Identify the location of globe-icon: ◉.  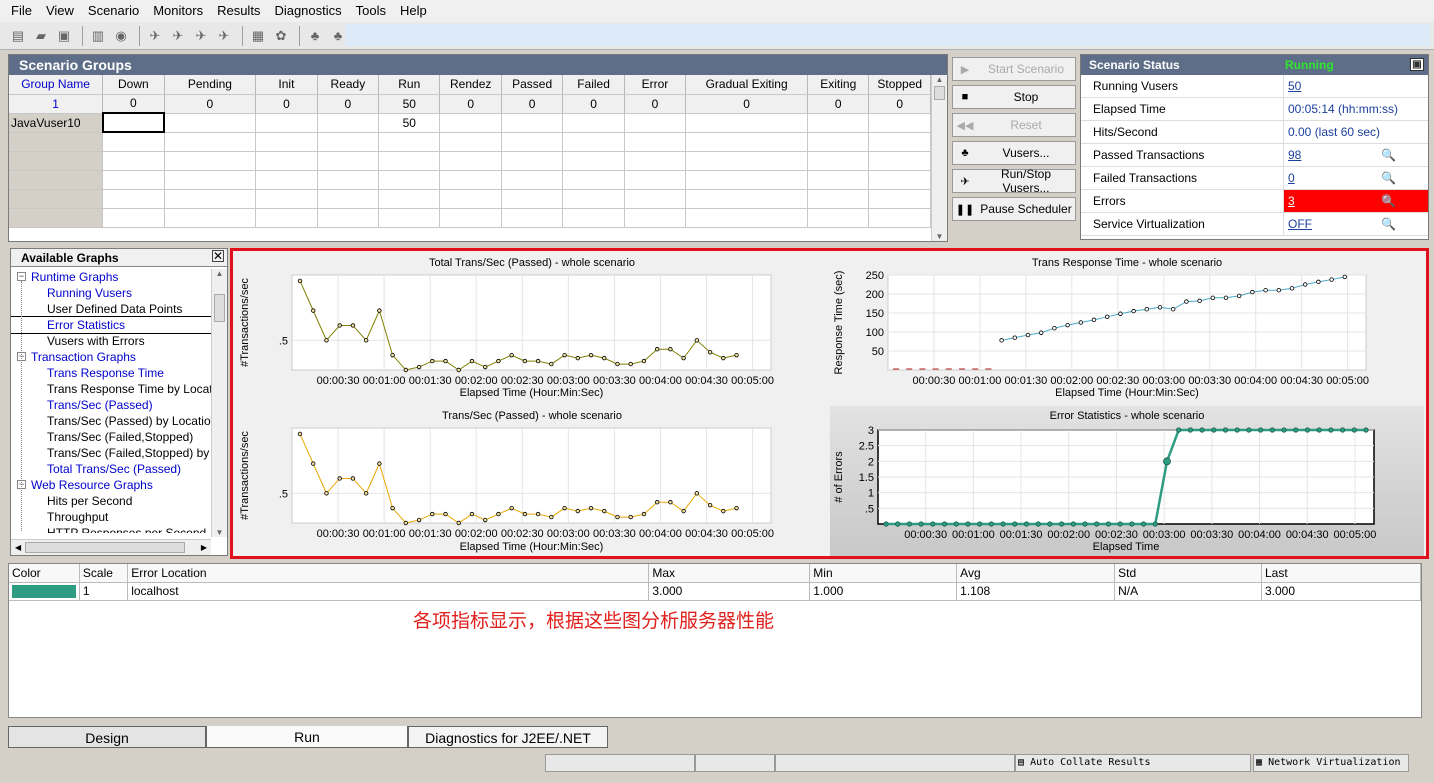
(121, 36).